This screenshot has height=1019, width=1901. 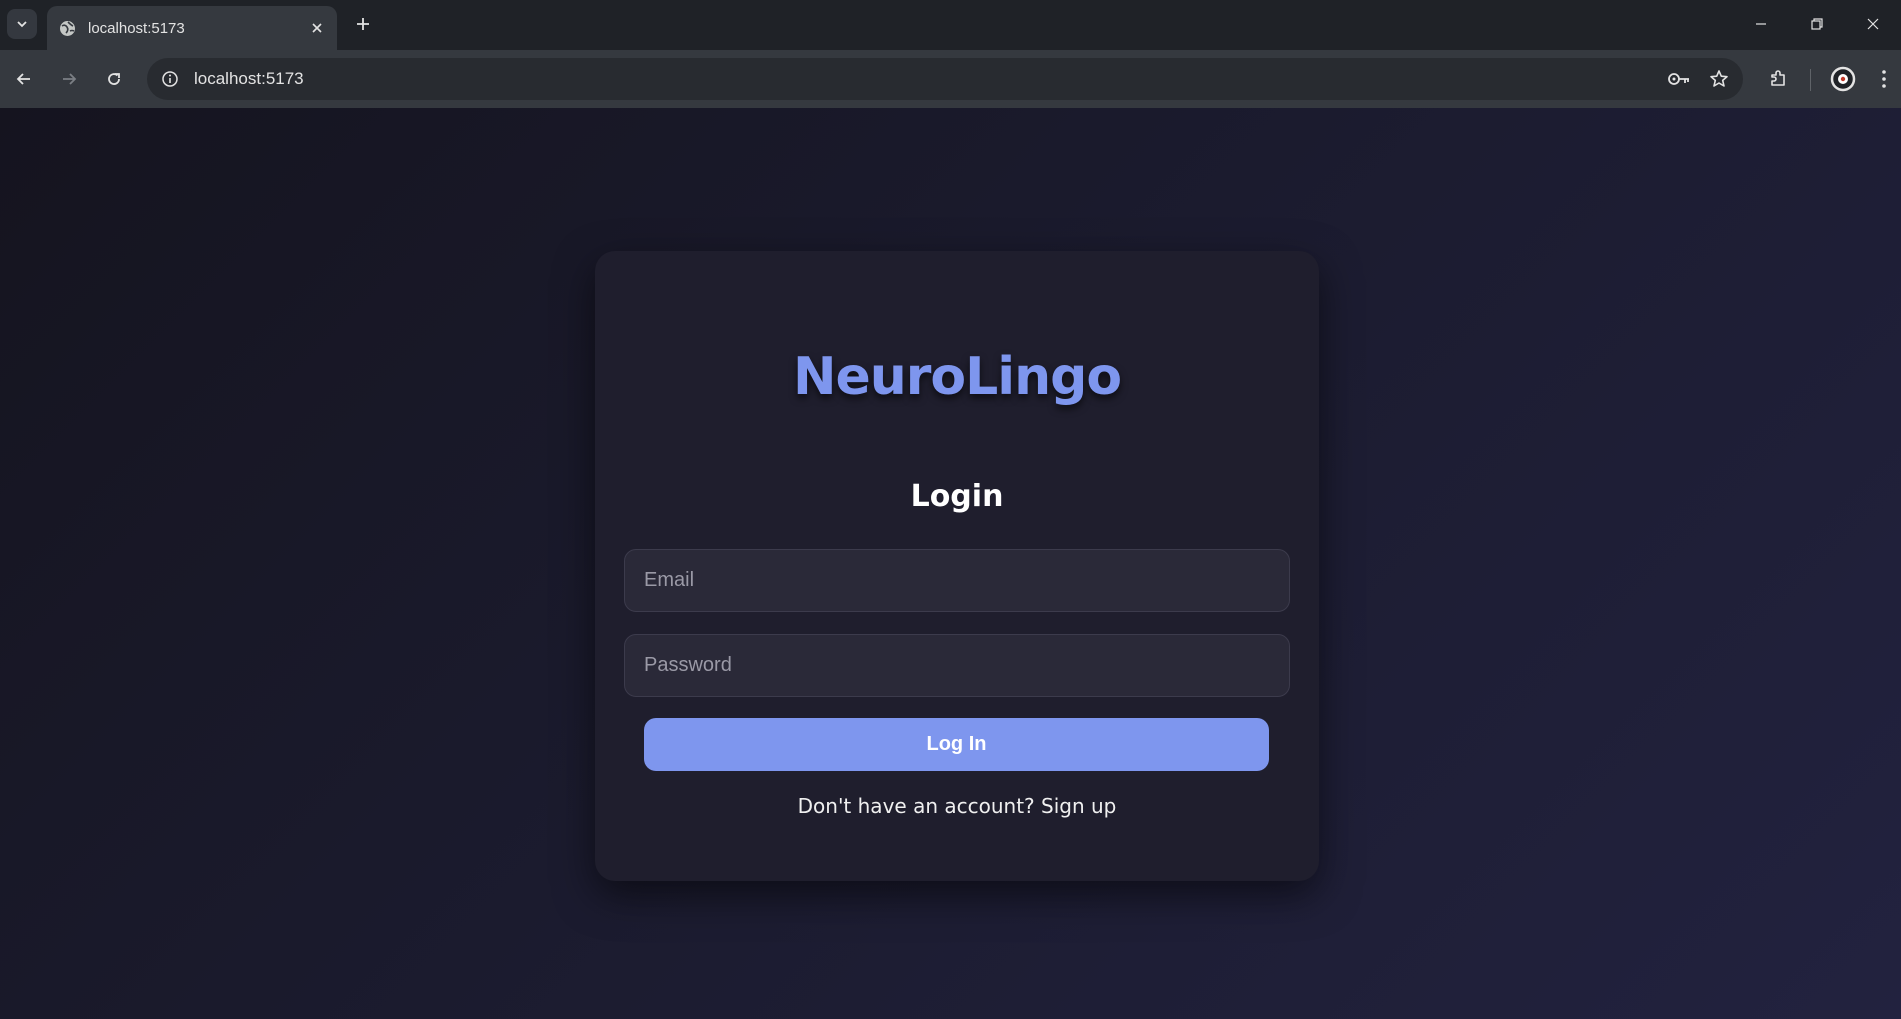 I want to click on minimize-button, so click(x=1761, y=24).